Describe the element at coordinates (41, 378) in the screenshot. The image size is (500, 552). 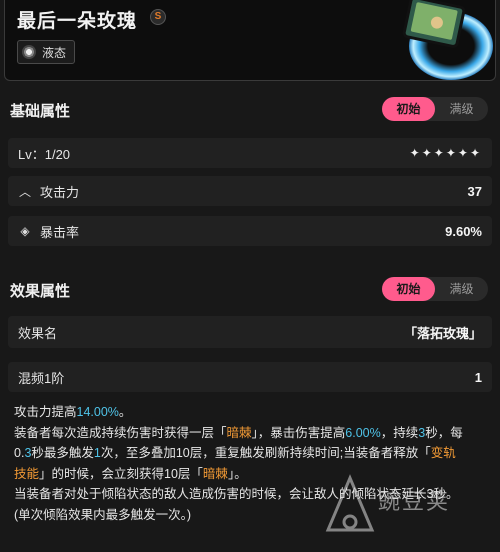
I see `effect-tier-label: 混频1阶` at that location.